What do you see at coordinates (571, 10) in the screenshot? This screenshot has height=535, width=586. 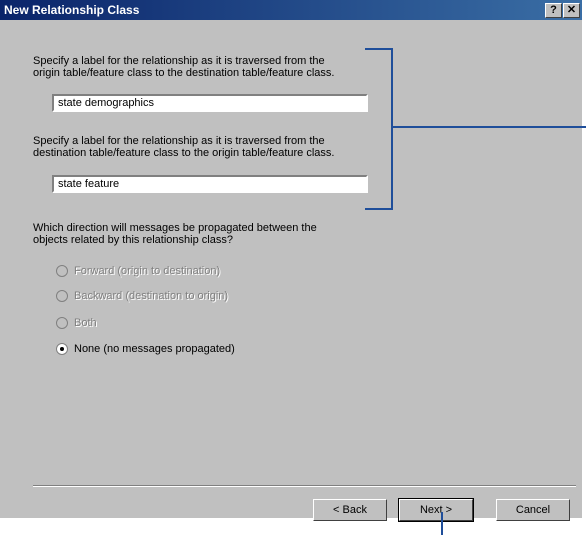 I see `close-button: ✕` at bounding box center [571, 10].